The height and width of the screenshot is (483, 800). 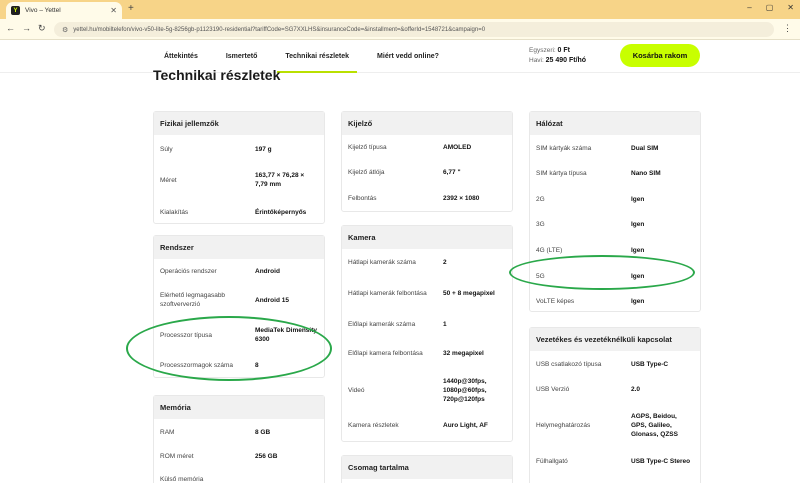 What do you see at coordinates (362, 198) in the screenshot?
I see `spec-label: Felbontás` at bounding box center [362, 198].